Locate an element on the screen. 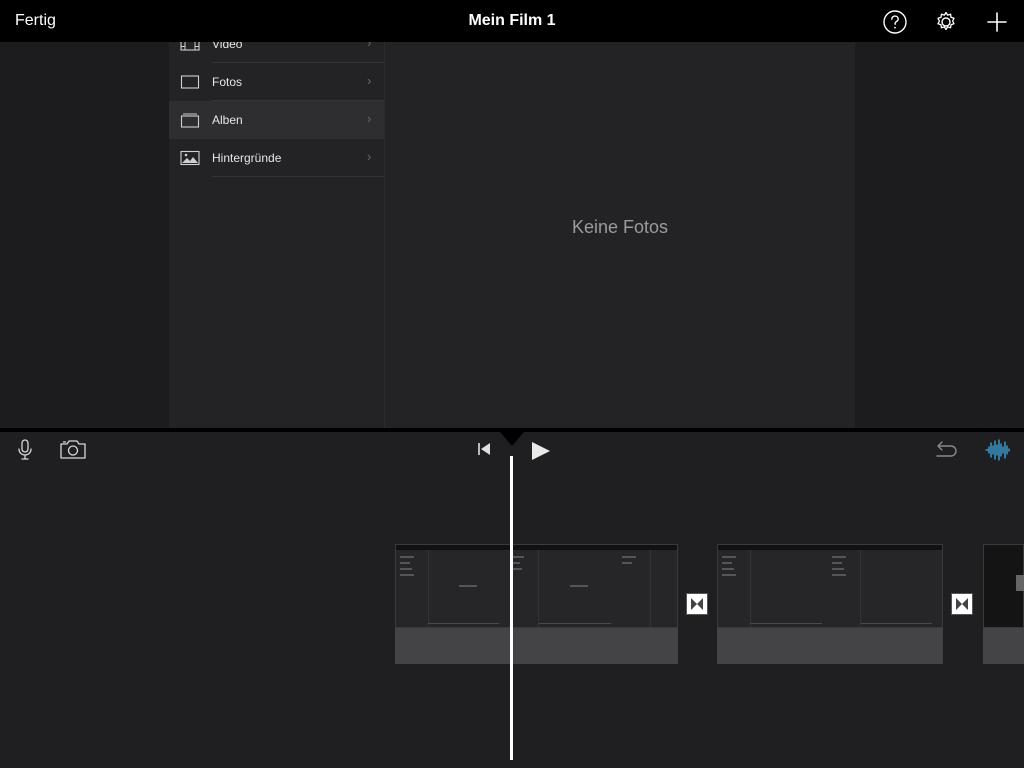  audio-waveform-icon is located at coordinates (998, 450).